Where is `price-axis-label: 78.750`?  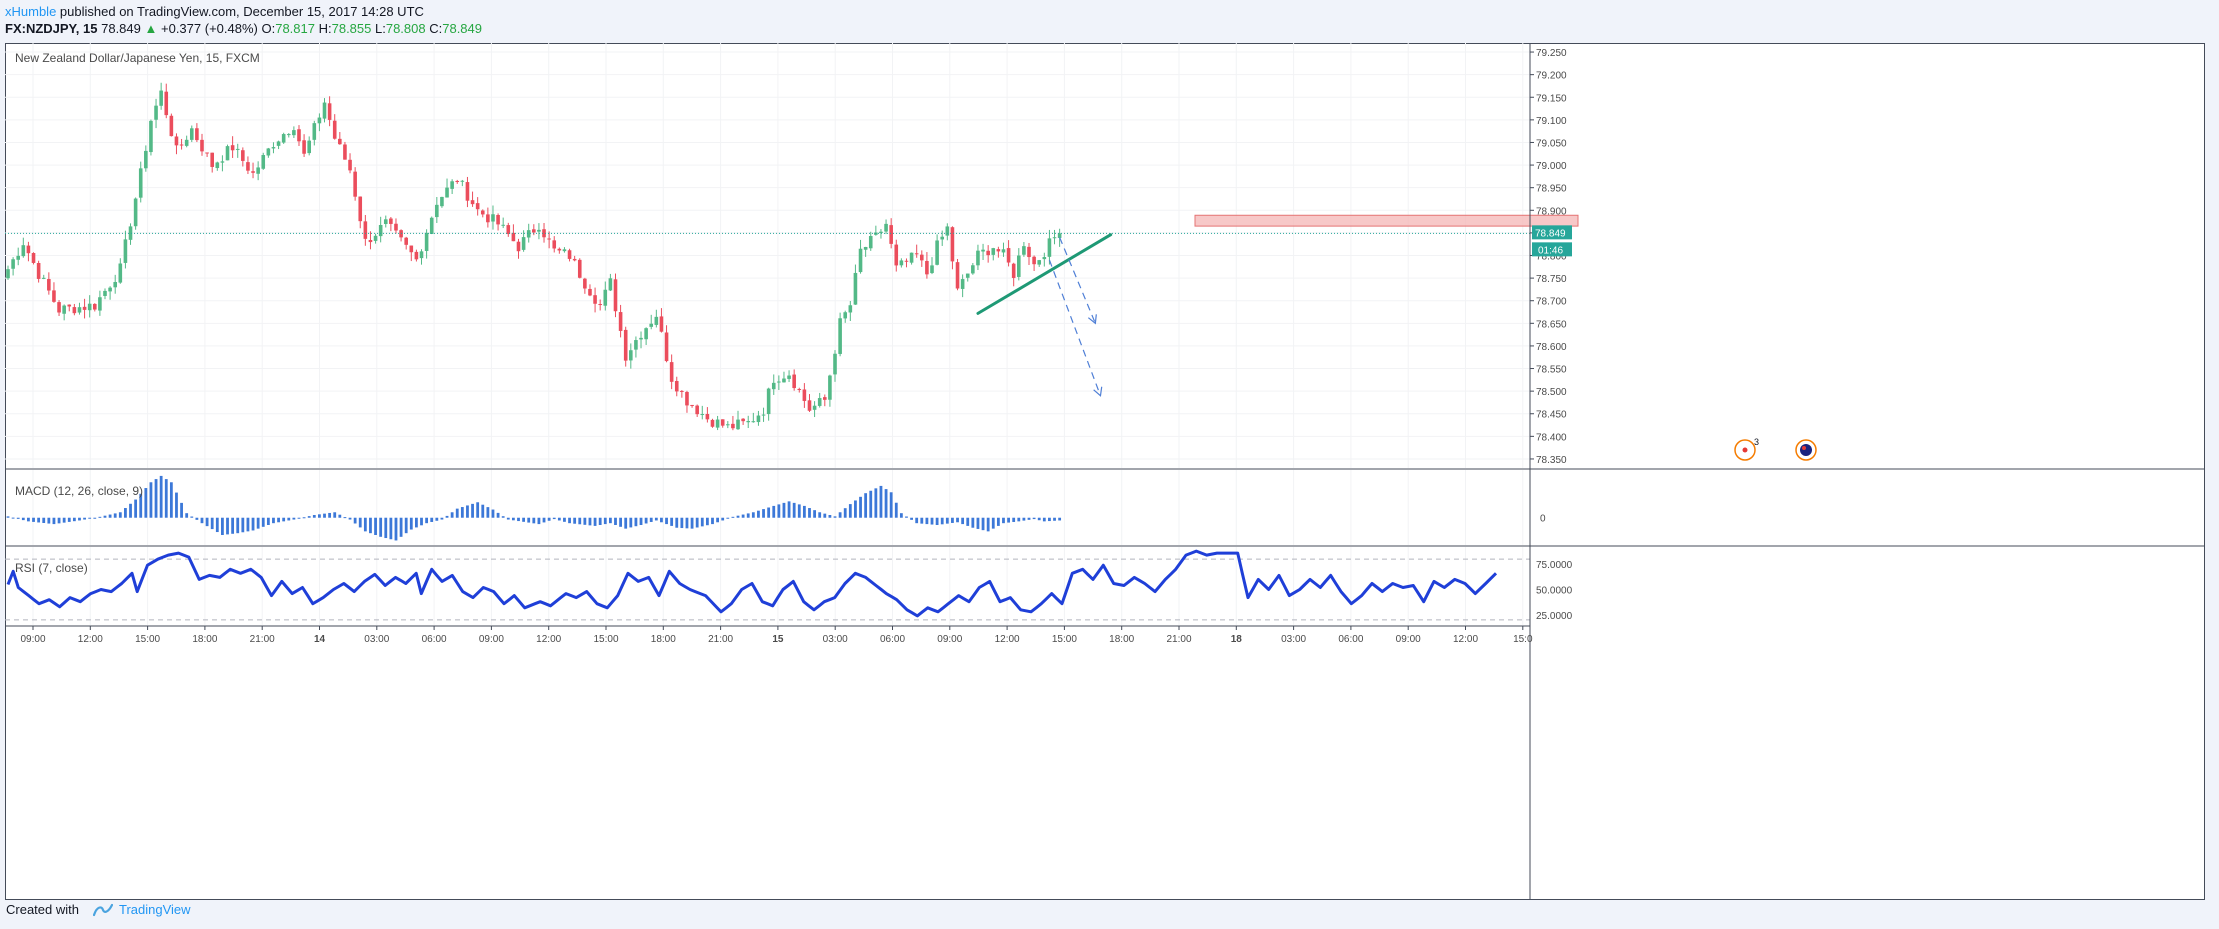
price-axis-label: 78.750 is located at coordinates (1551, 279).